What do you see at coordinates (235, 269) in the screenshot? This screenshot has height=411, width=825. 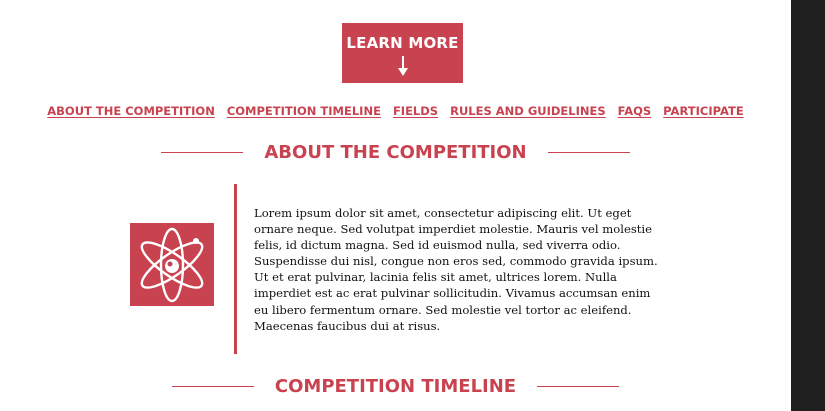 I see `content-divider` at bounding box center [235, 269].